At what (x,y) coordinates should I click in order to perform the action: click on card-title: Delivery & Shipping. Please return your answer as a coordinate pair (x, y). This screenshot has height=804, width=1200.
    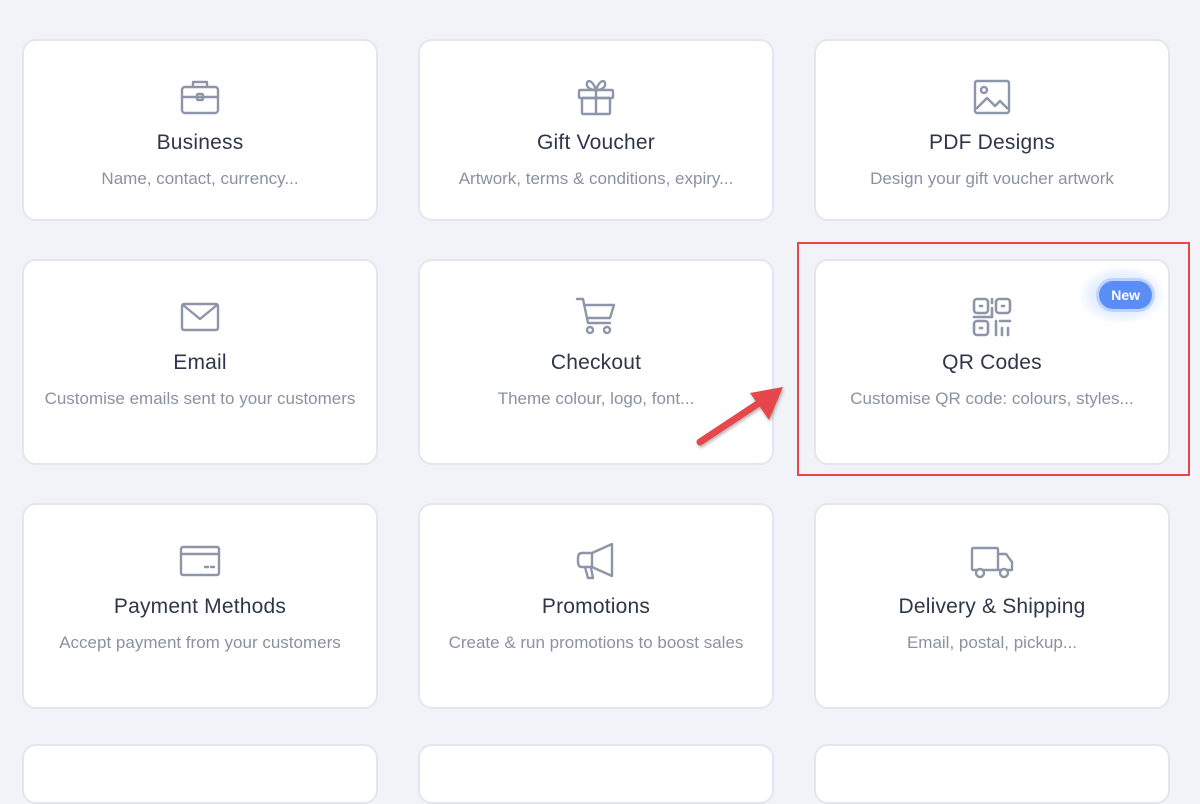
    Looking at the image, I should click on (992, 606).